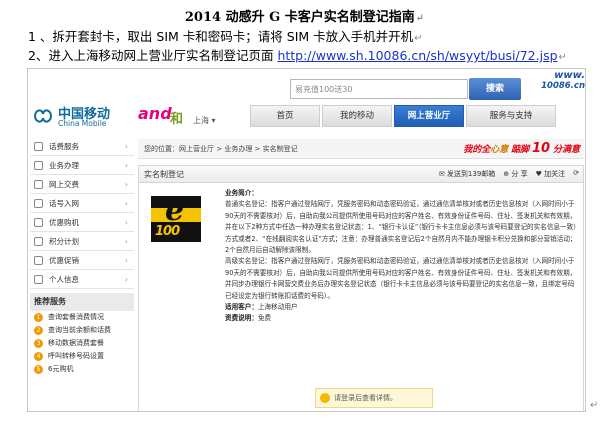  Describe the element at coordinates (161, 115) in the screenshot. I see `and-brand-logo: and 和` at that location.